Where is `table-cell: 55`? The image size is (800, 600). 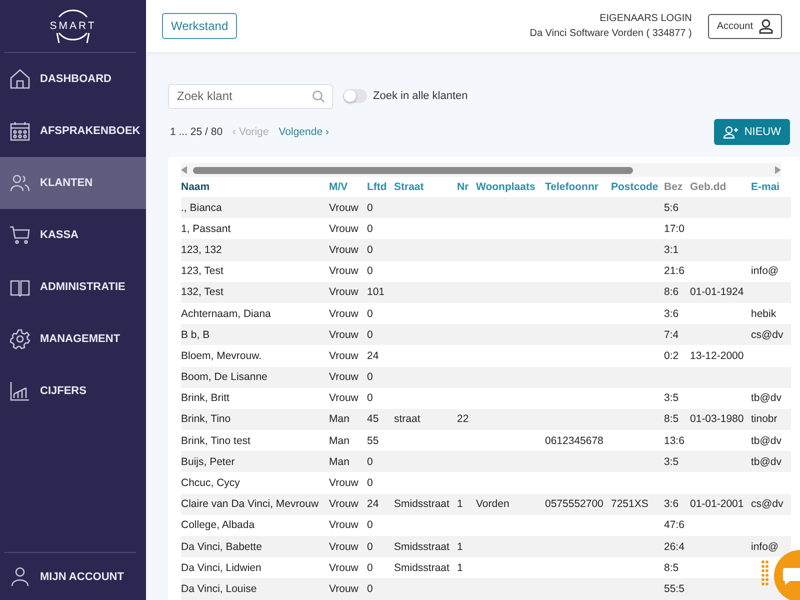
table-cell: 55 is located at coordinates (373, 440).